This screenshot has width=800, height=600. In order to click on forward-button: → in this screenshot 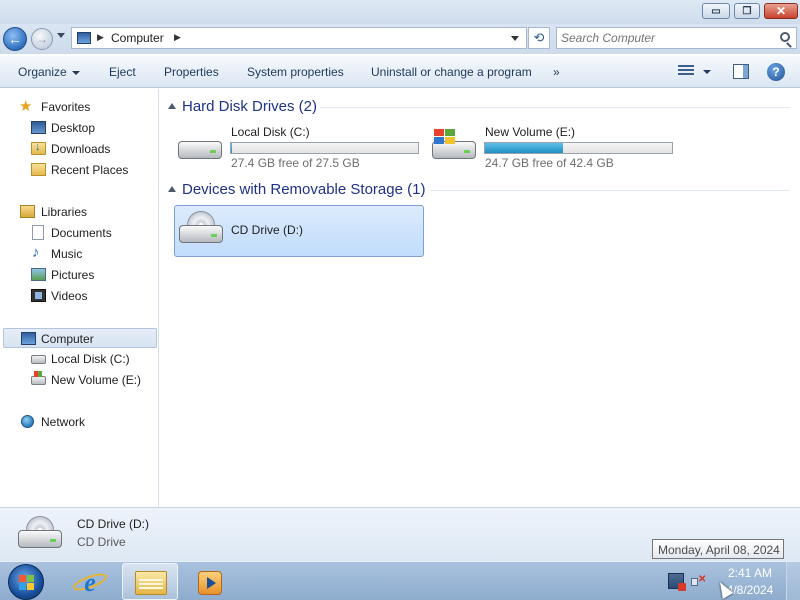, I will do `click(42, 39)`.